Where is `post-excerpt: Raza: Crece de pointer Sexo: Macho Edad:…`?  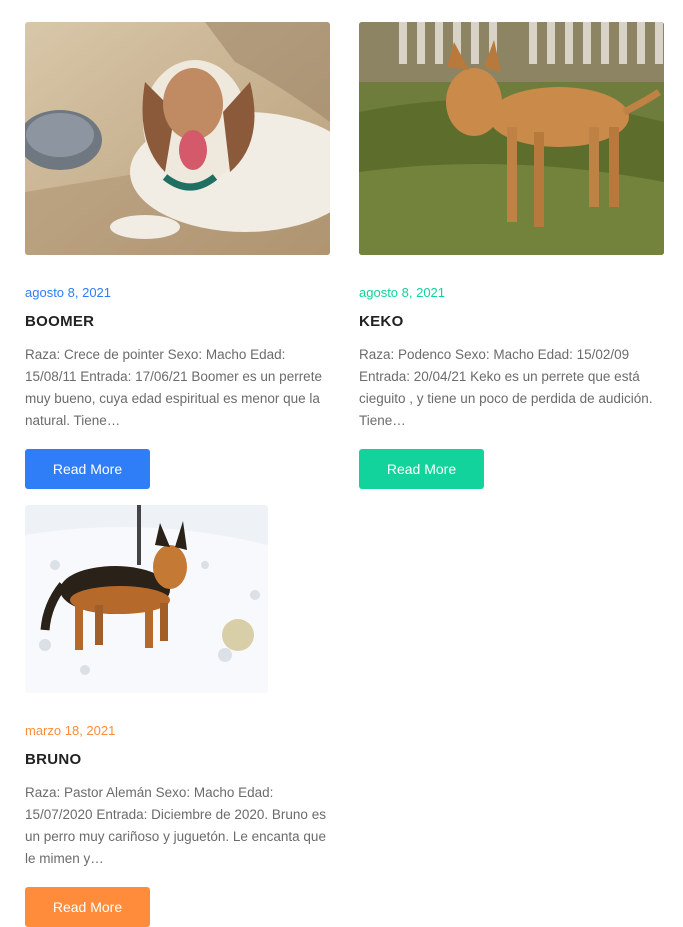
post-excerpt: Raza: Crece de pointer Sexo: Macho Edad:… is located at coordinates (173, 387).